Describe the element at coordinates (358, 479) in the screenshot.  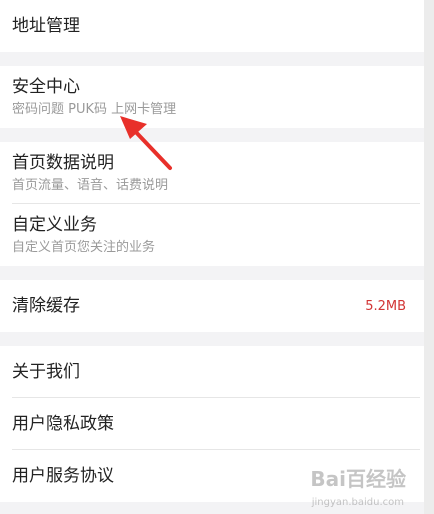
I see `baidu-watermark-logo: Bai百经验` at that location.